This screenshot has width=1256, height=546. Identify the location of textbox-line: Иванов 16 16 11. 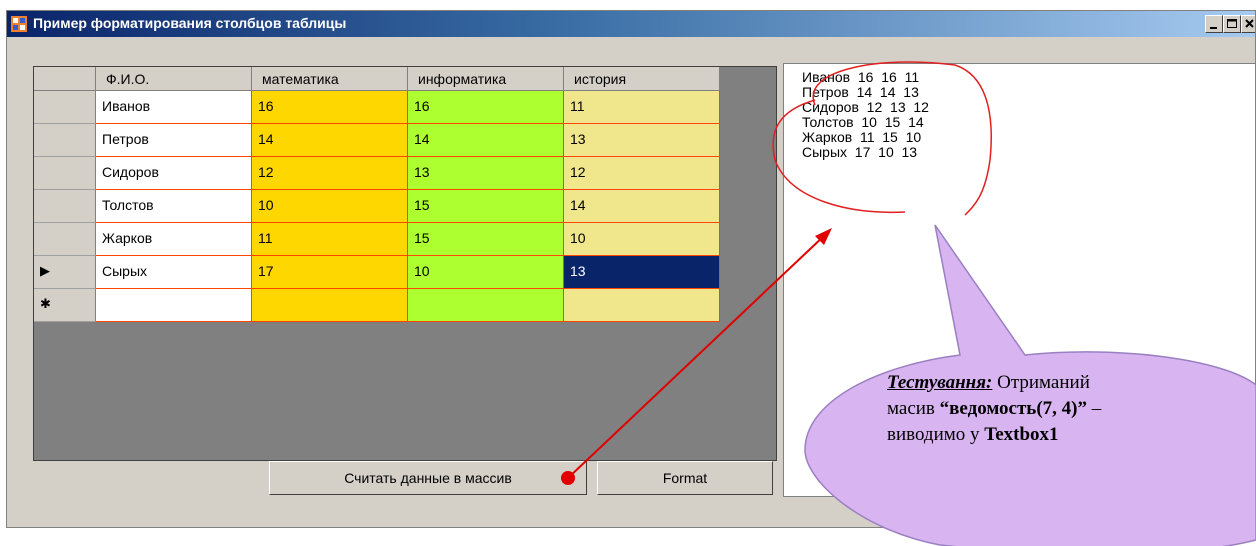
(861, 77).